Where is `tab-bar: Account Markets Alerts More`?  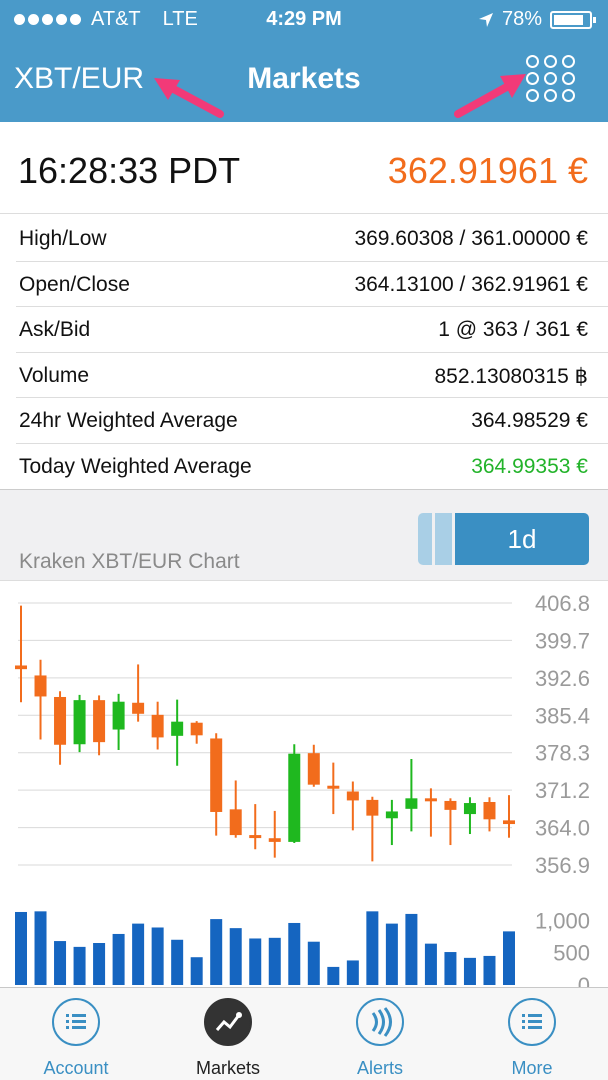
tab-bar: Account Markets Alerts More is located at coordinates (304, 1033).